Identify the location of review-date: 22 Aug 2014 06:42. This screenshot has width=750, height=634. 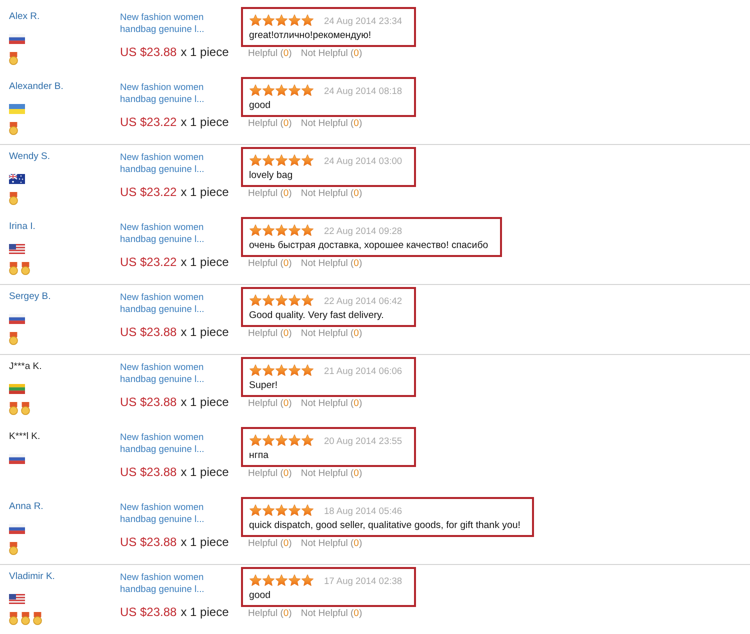
(363, 300).